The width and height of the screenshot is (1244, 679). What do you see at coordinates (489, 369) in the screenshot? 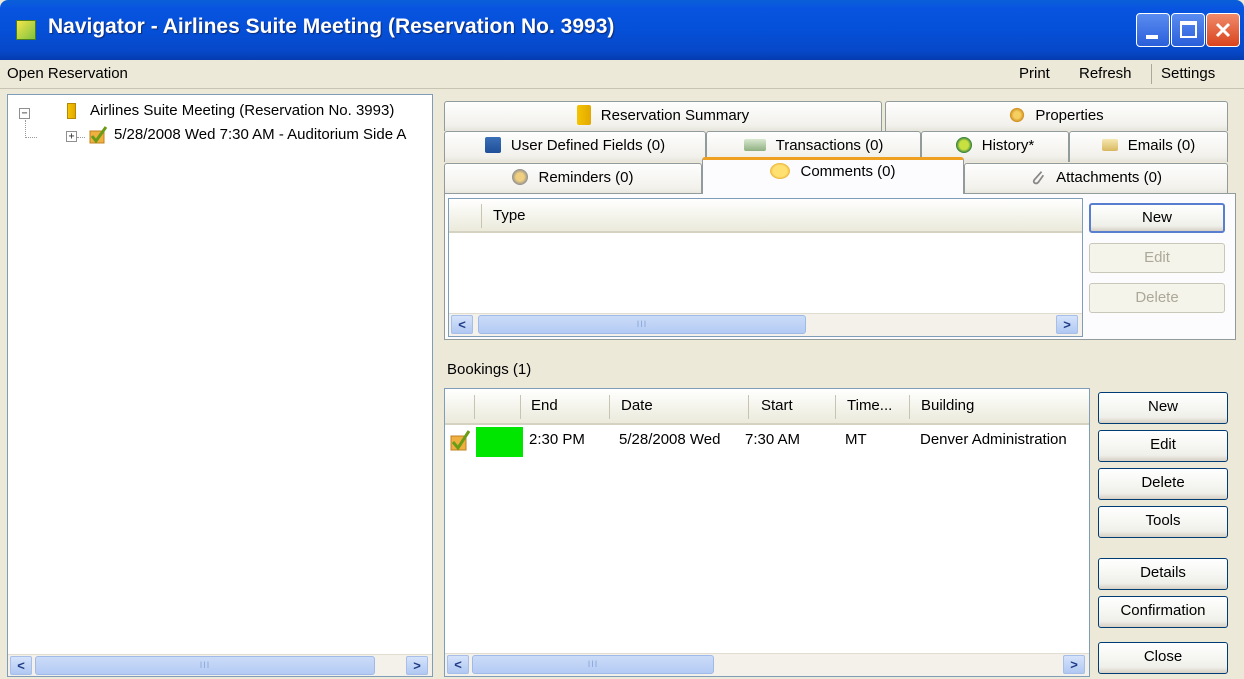
I see `bookings-label: Bookings (1)` at bounding box center [489, 369].